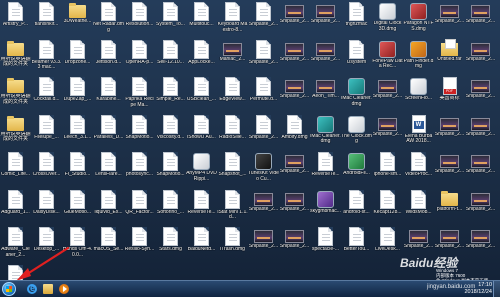 This screenshot has width=500, height=297. What do you see at coordinates (418, 59) in the screenshot?
I see `desktop-icon: Path Finder.dmg` at bounding box center [418, 59].